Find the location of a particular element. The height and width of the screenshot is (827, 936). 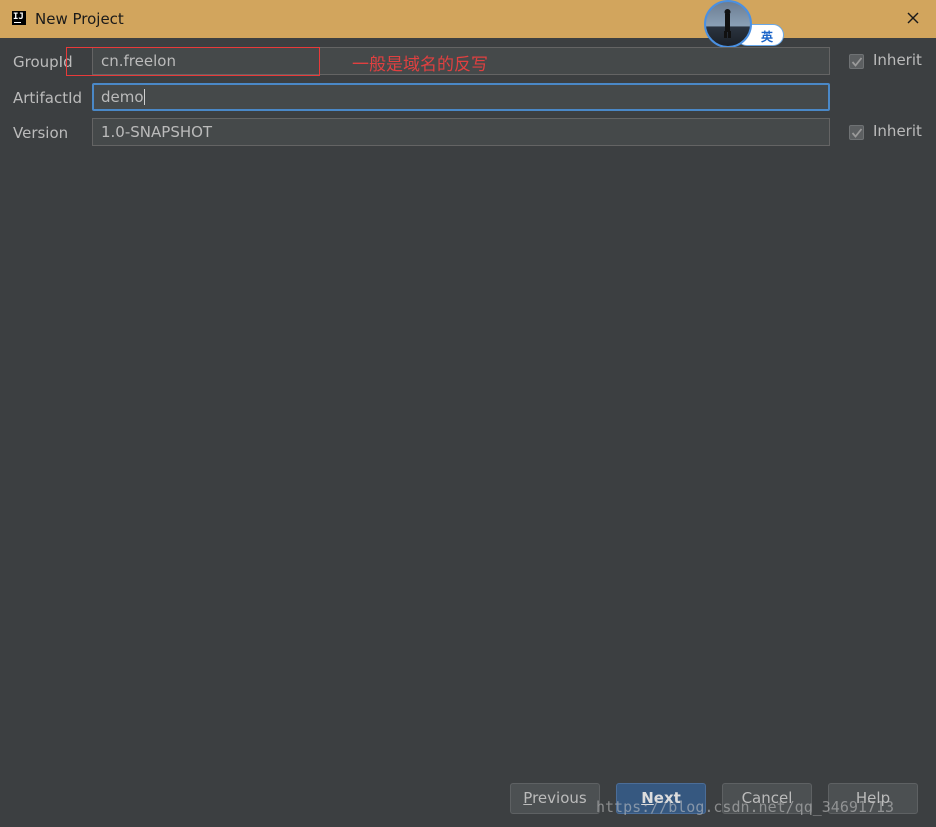

previous-label-rest: revious is located at coordinates (559, 798).